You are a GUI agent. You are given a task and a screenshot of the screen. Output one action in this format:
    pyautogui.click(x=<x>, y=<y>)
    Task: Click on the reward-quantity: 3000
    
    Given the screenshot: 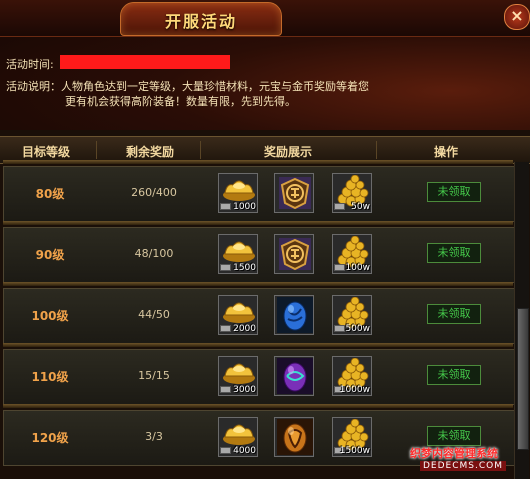 What is the action you would take?
    pyautogui.click(x=244, y=390)
    